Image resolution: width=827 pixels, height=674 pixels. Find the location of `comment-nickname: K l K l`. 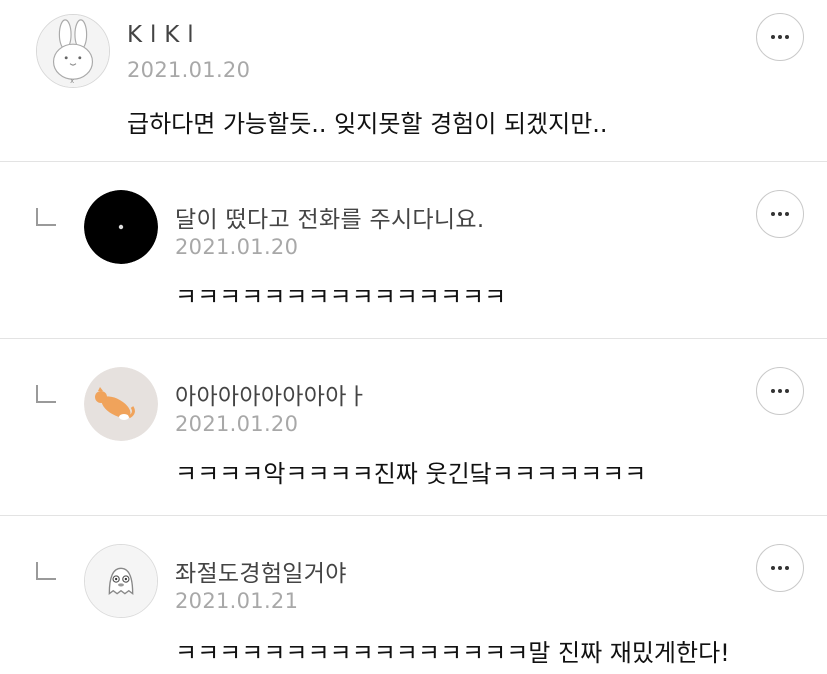

comment-nickname: K l K l is located at coordinates (160, 35).